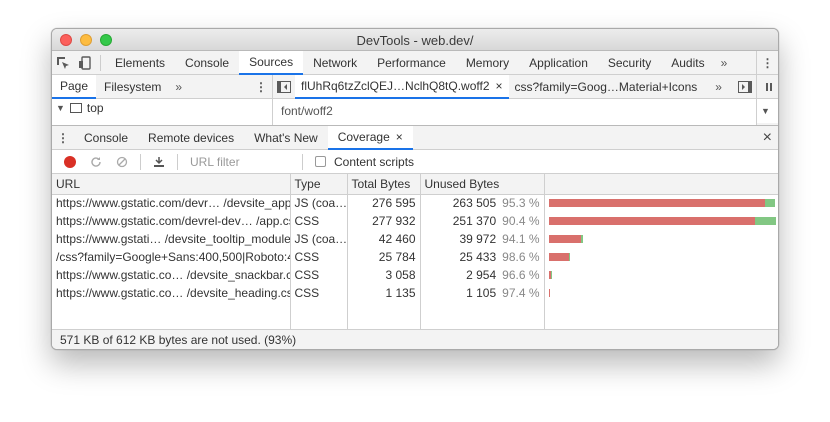 The height and width of the screenshot is (422, 830). Describe the element at coordinates (140, 63) in the screenshot. I see `tab-elements: Elements` at that location.